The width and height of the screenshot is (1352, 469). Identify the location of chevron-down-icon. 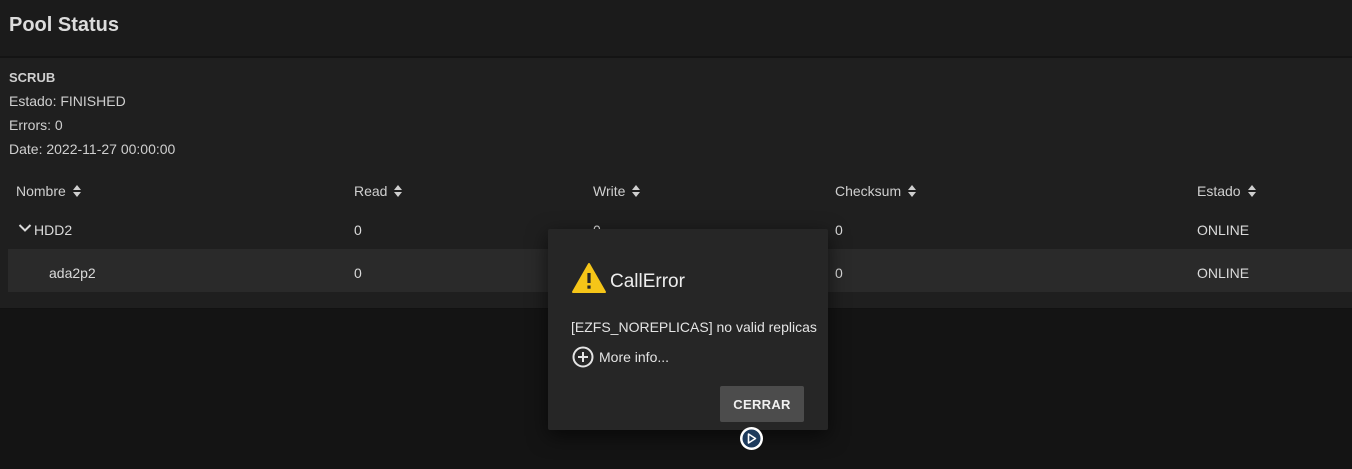
(25, 228).